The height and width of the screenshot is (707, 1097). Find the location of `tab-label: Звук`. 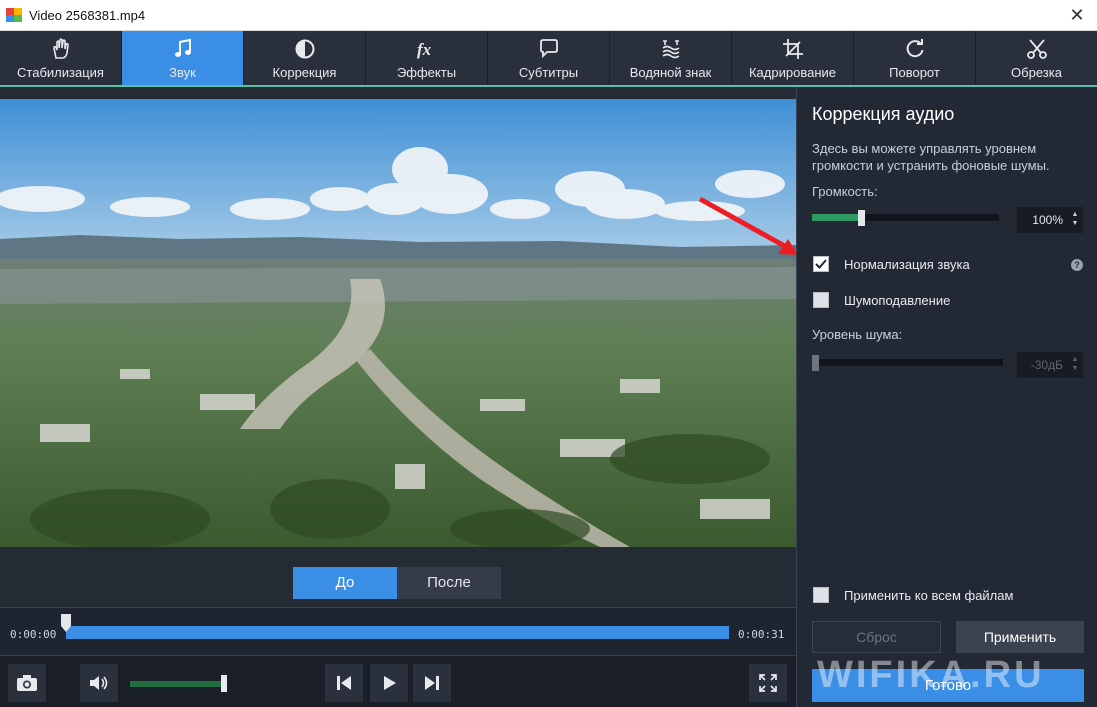

tab-label: Звук is located at coordinates (182, 72).